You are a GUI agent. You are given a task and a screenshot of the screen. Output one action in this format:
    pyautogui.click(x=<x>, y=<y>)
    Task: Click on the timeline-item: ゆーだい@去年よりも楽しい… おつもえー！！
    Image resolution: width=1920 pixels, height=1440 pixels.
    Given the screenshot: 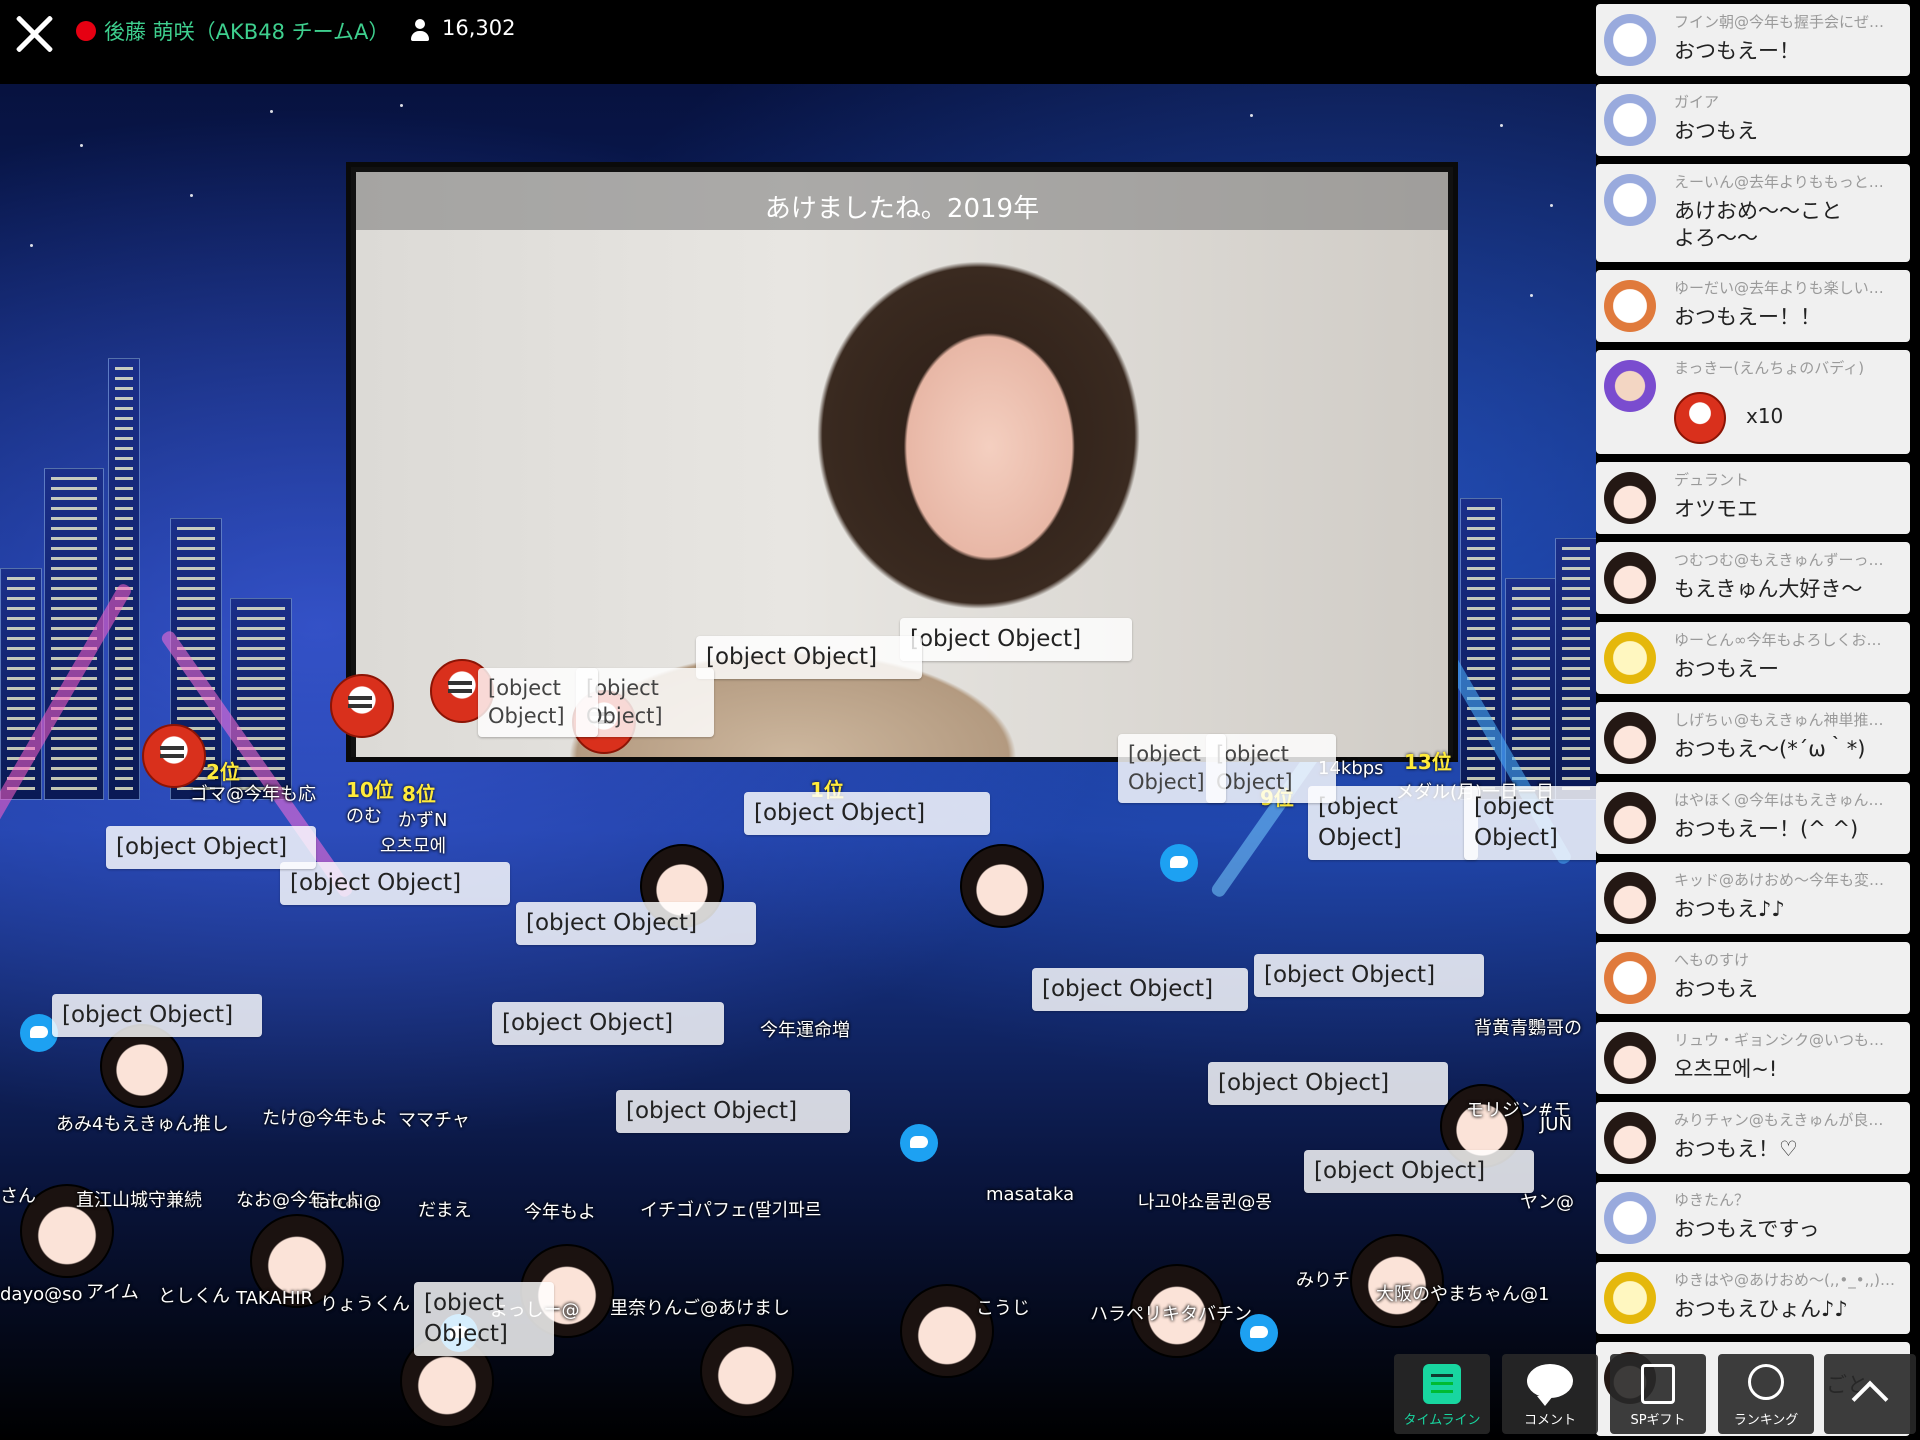 What is the action you would take?
    pyautogui.click(x=1753, y=306)
    